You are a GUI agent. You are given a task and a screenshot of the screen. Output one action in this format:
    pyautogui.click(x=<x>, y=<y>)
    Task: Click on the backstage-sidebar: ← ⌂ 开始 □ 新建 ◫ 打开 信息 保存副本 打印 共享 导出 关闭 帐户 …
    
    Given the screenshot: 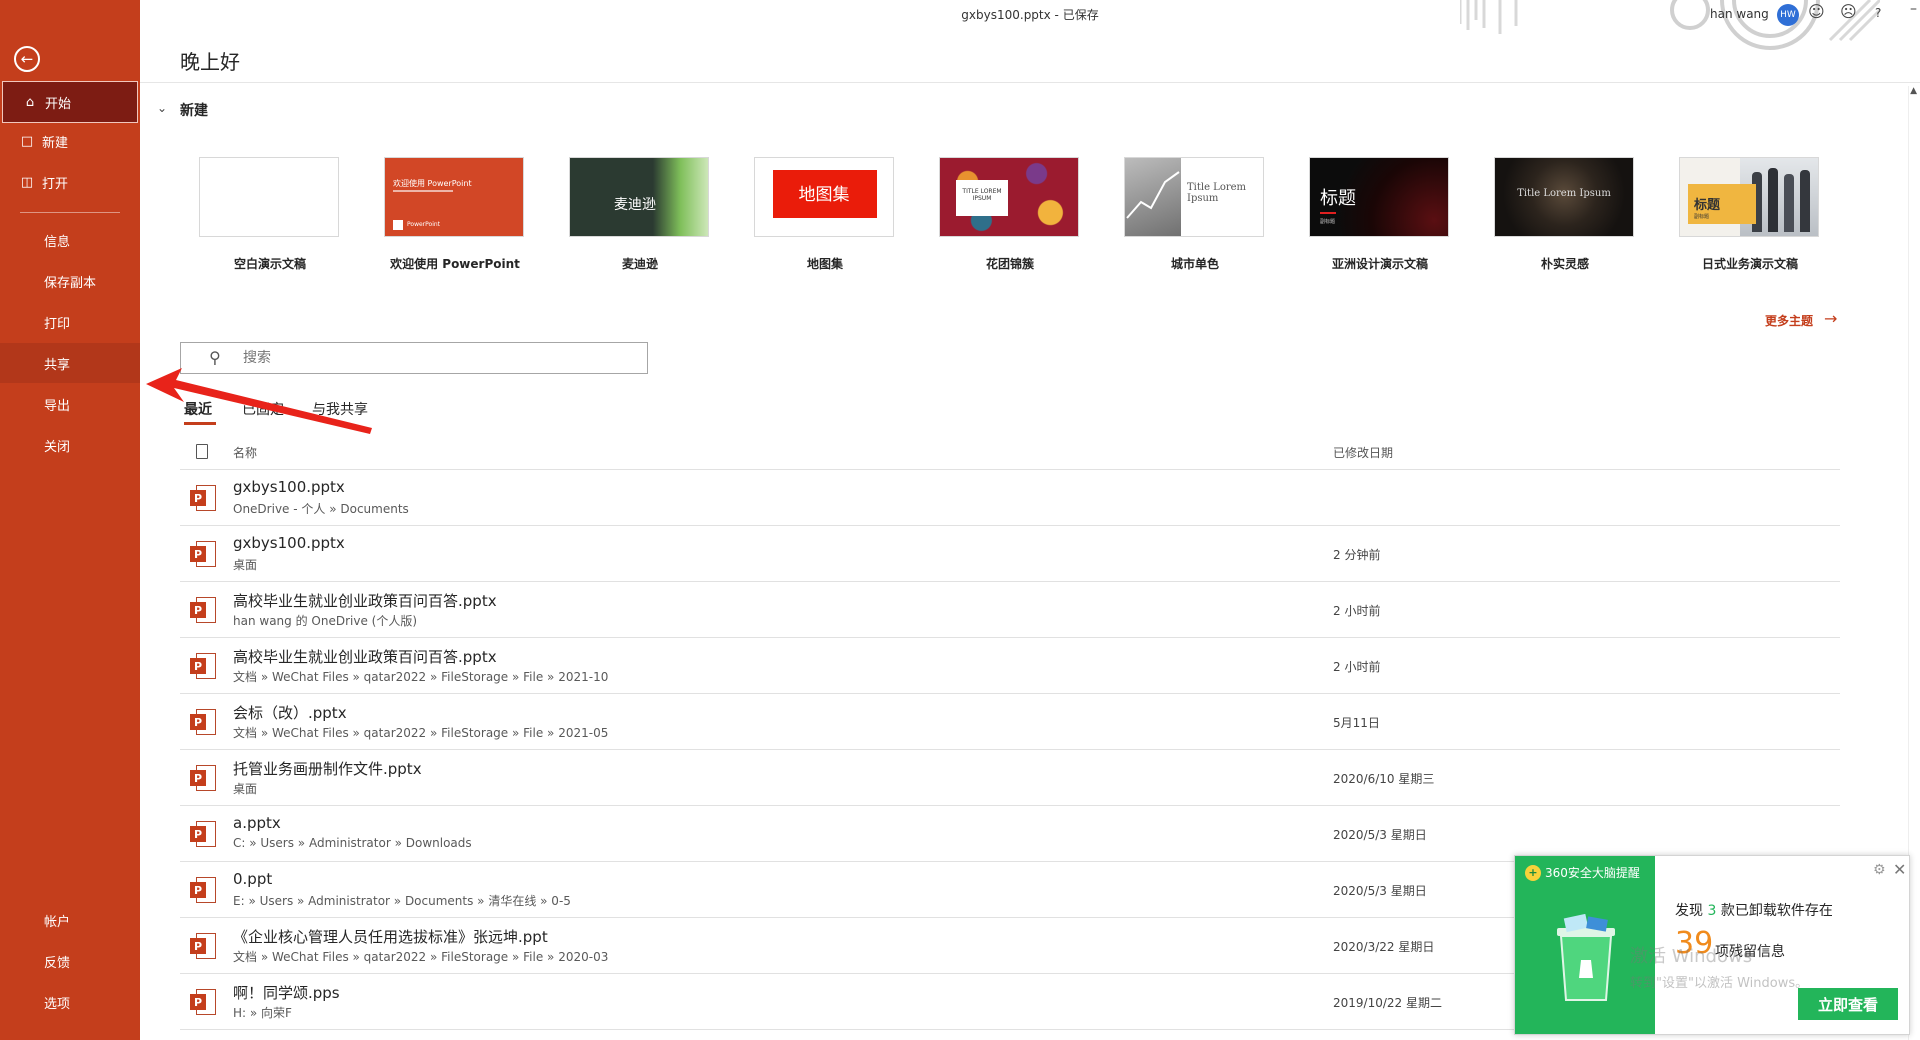 What is the action you would take?
    pyautogui.click(x=70, y=520)
    